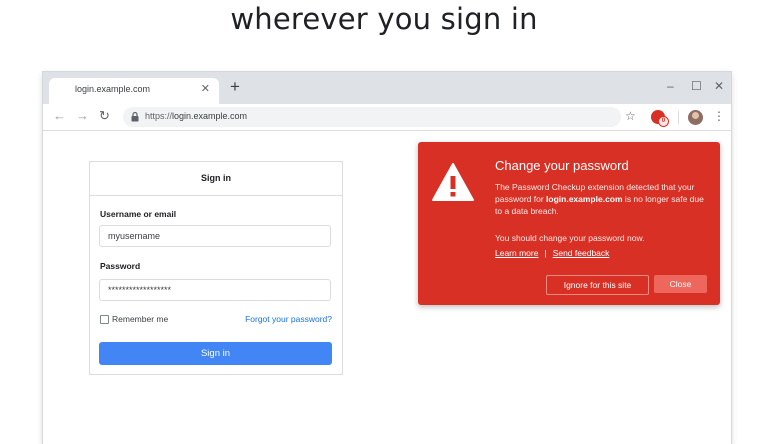 Image resolution: width=768 pixels, height=444 pixels. Describe the element at coordinates (210, 116) in the screenshot. I see `url-host: login.example.com` at that location.